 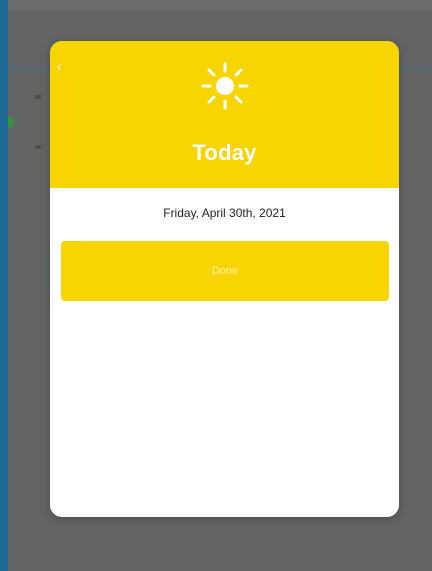 I want to click on date-text: Friday, April 30th, 2021, so click(x=224, y=213).